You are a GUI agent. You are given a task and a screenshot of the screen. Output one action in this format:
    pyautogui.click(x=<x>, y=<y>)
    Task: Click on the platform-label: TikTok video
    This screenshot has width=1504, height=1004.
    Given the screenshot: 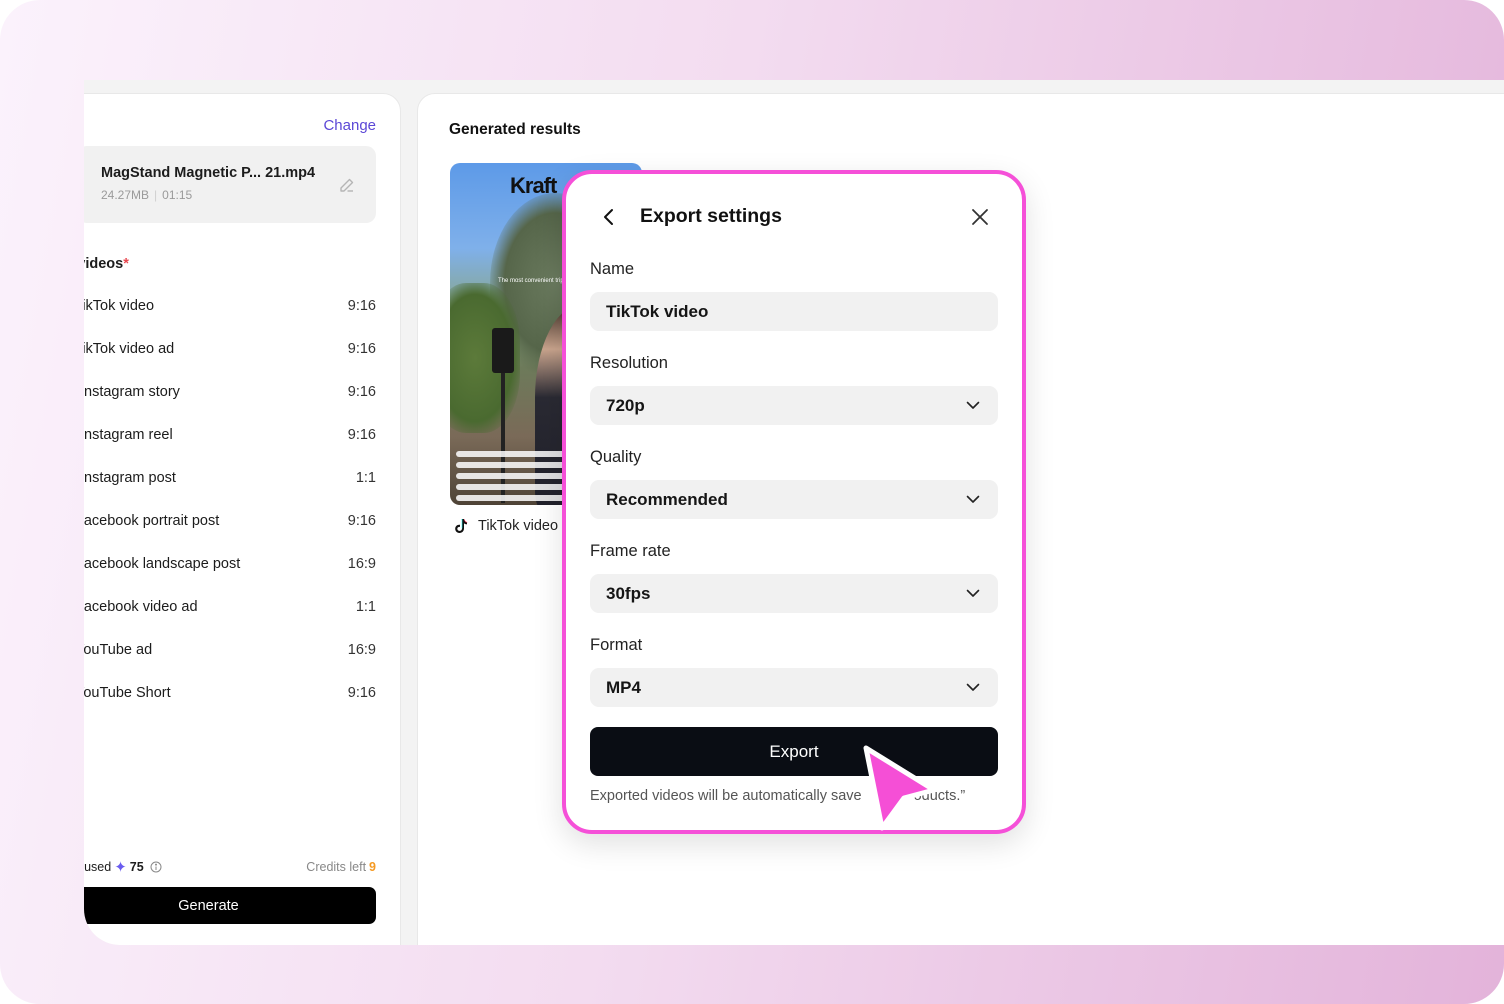 What is the action you would take?
    pyautogui.click(x=119, y=305)
    